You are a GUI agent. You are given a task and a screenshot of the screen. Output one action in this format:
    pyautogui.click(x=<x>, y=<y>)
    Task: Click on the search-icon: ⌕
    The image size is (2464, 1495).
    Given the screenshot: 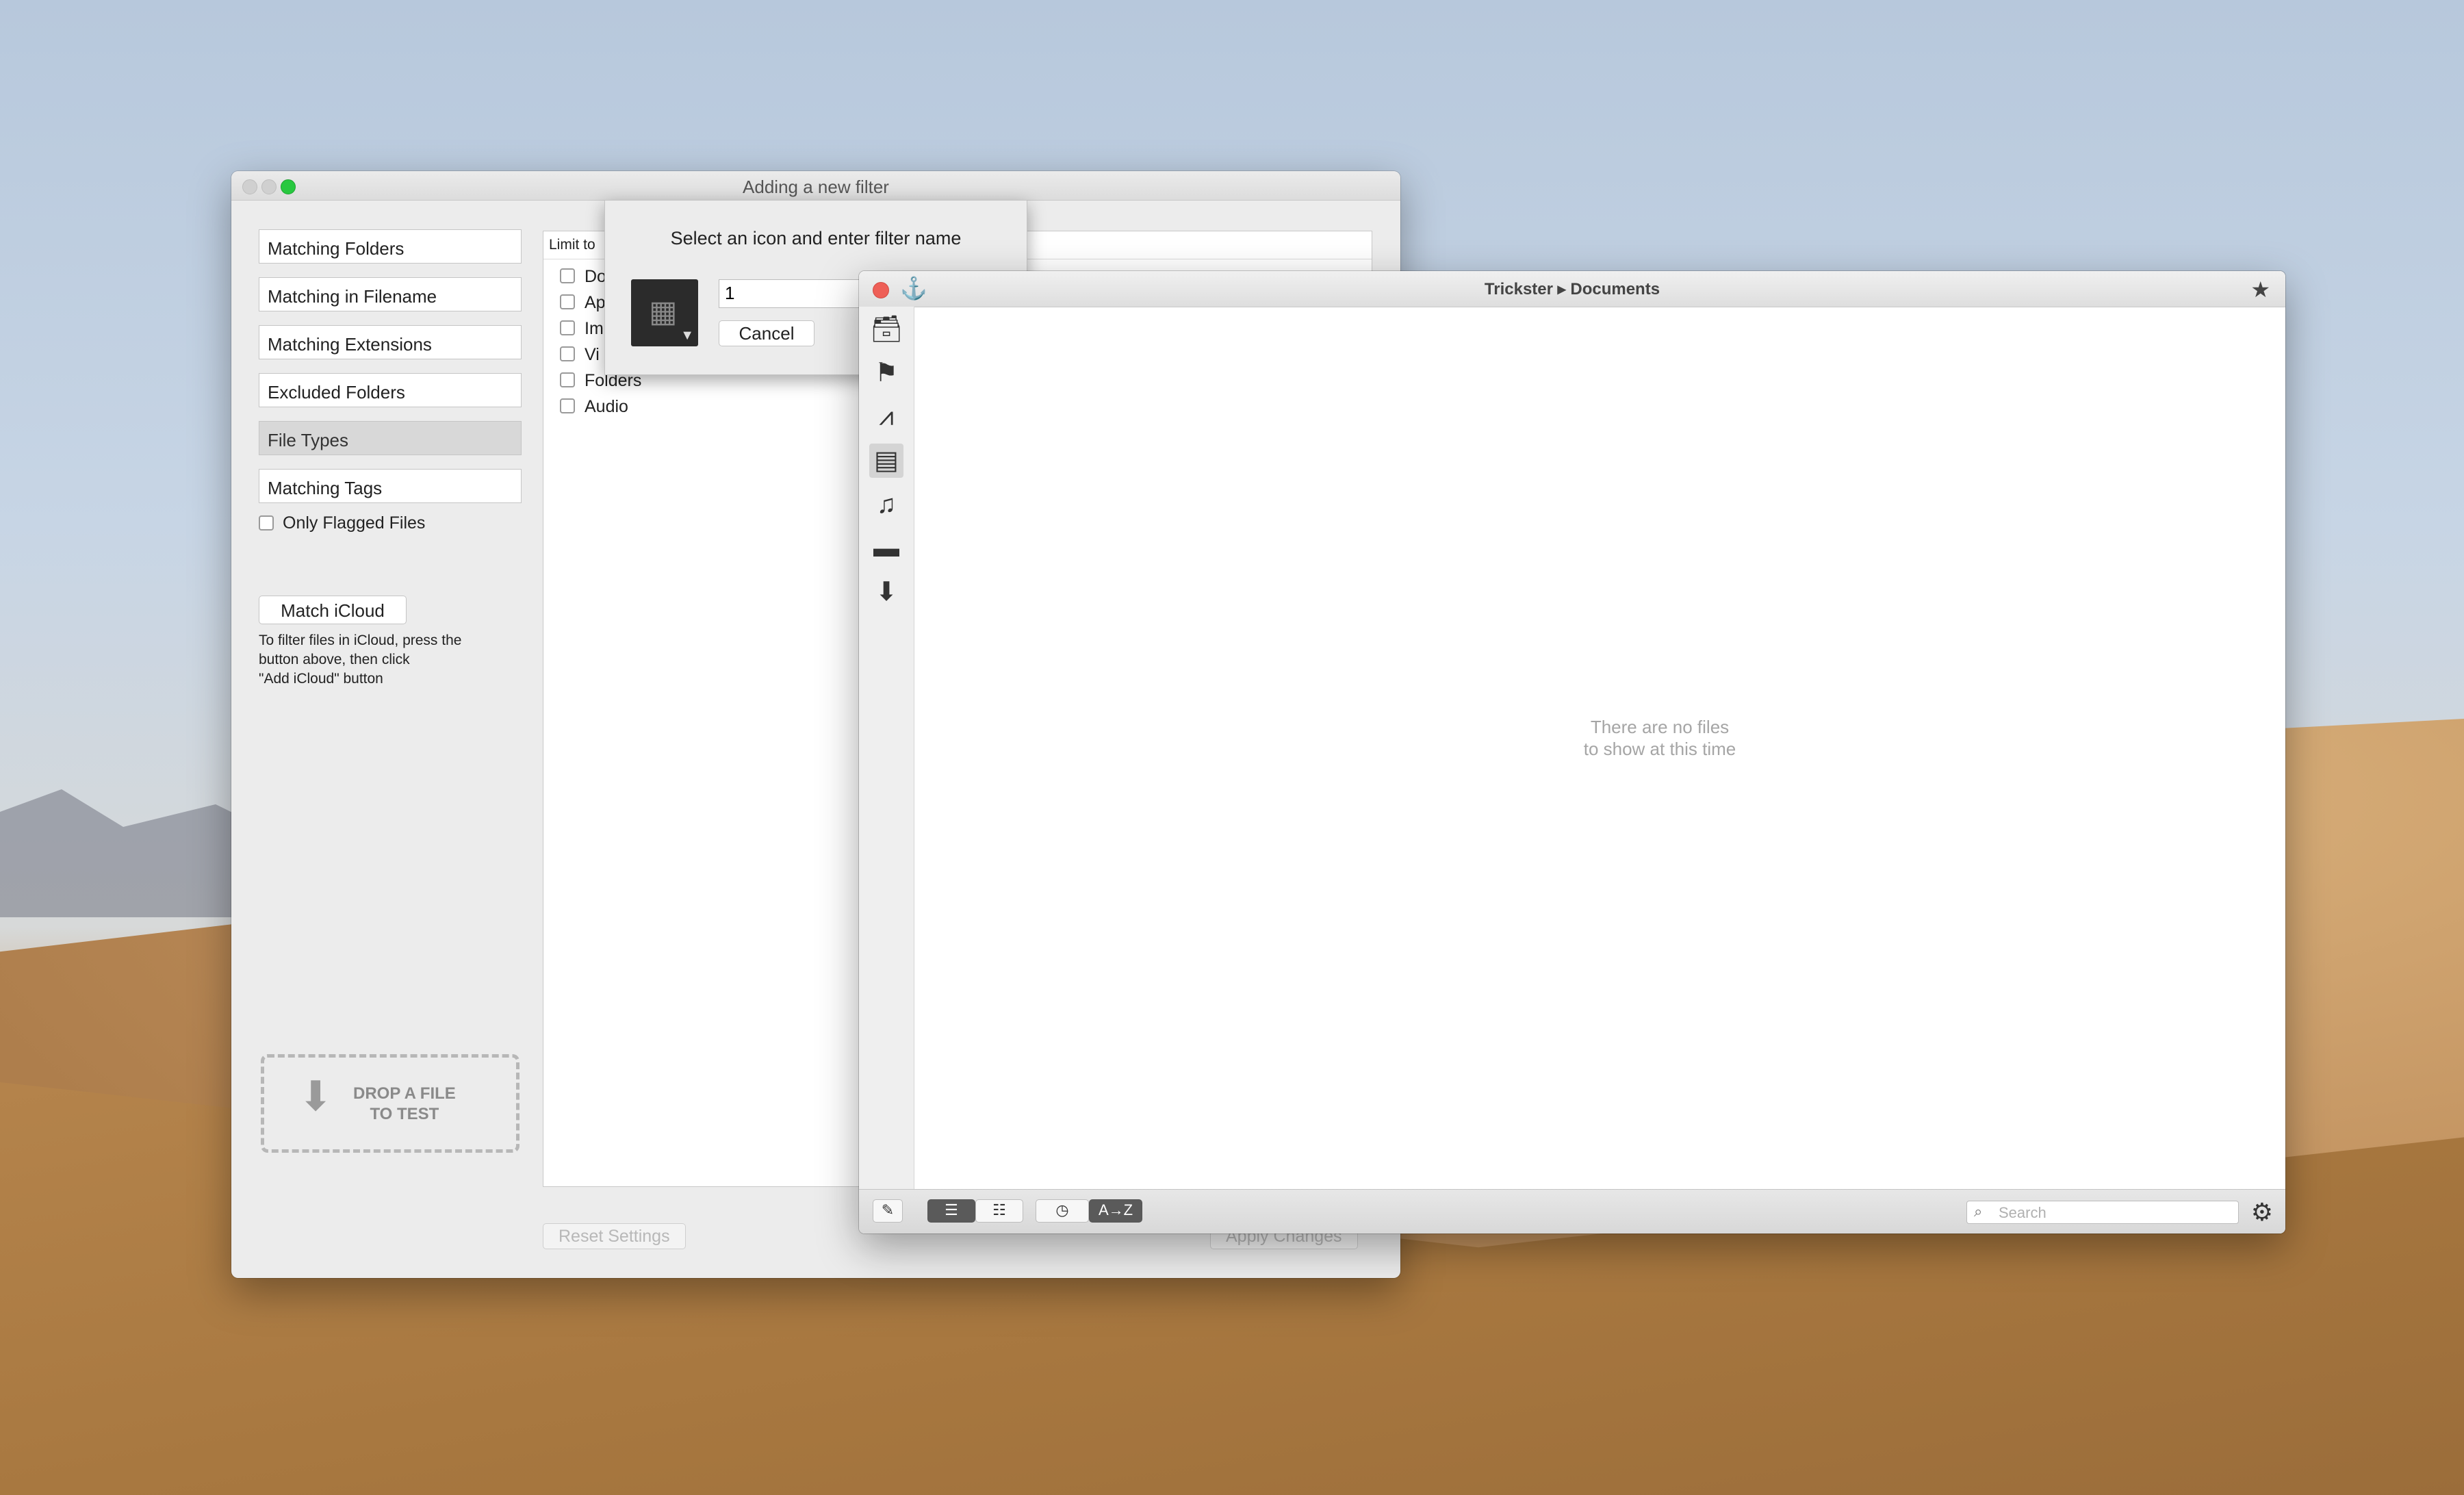 What is the action you would take?
    pyautogui.click(x=1979, y=1211)
    